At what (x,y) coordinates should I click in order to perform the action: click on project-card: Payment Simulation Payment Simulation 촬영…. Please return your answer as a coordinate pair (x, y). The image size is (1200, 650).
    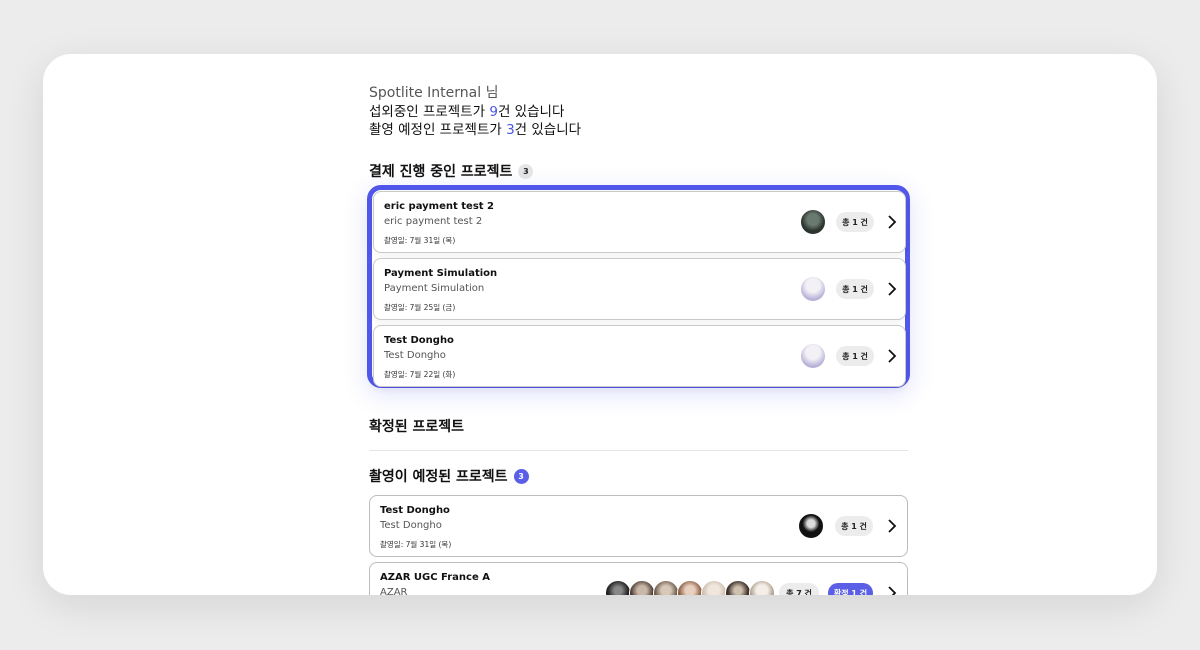
    Looking at the image, I should click on (639, 289).